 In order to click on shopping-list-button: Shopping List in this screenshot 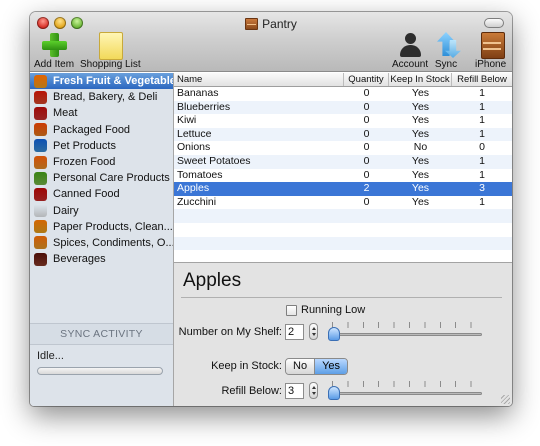, I will do `click(110, 50)`.